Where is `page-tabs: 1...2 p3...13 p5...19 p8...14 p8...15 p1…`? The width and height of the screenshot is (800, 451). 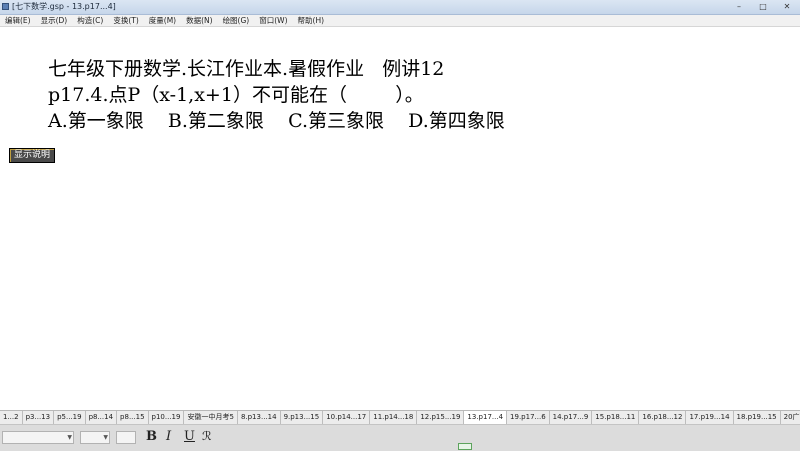
page-tabs: 1...2 p3...13 p5...19 p8...14 p8...15 p1… is located at coordinates (400, 417).